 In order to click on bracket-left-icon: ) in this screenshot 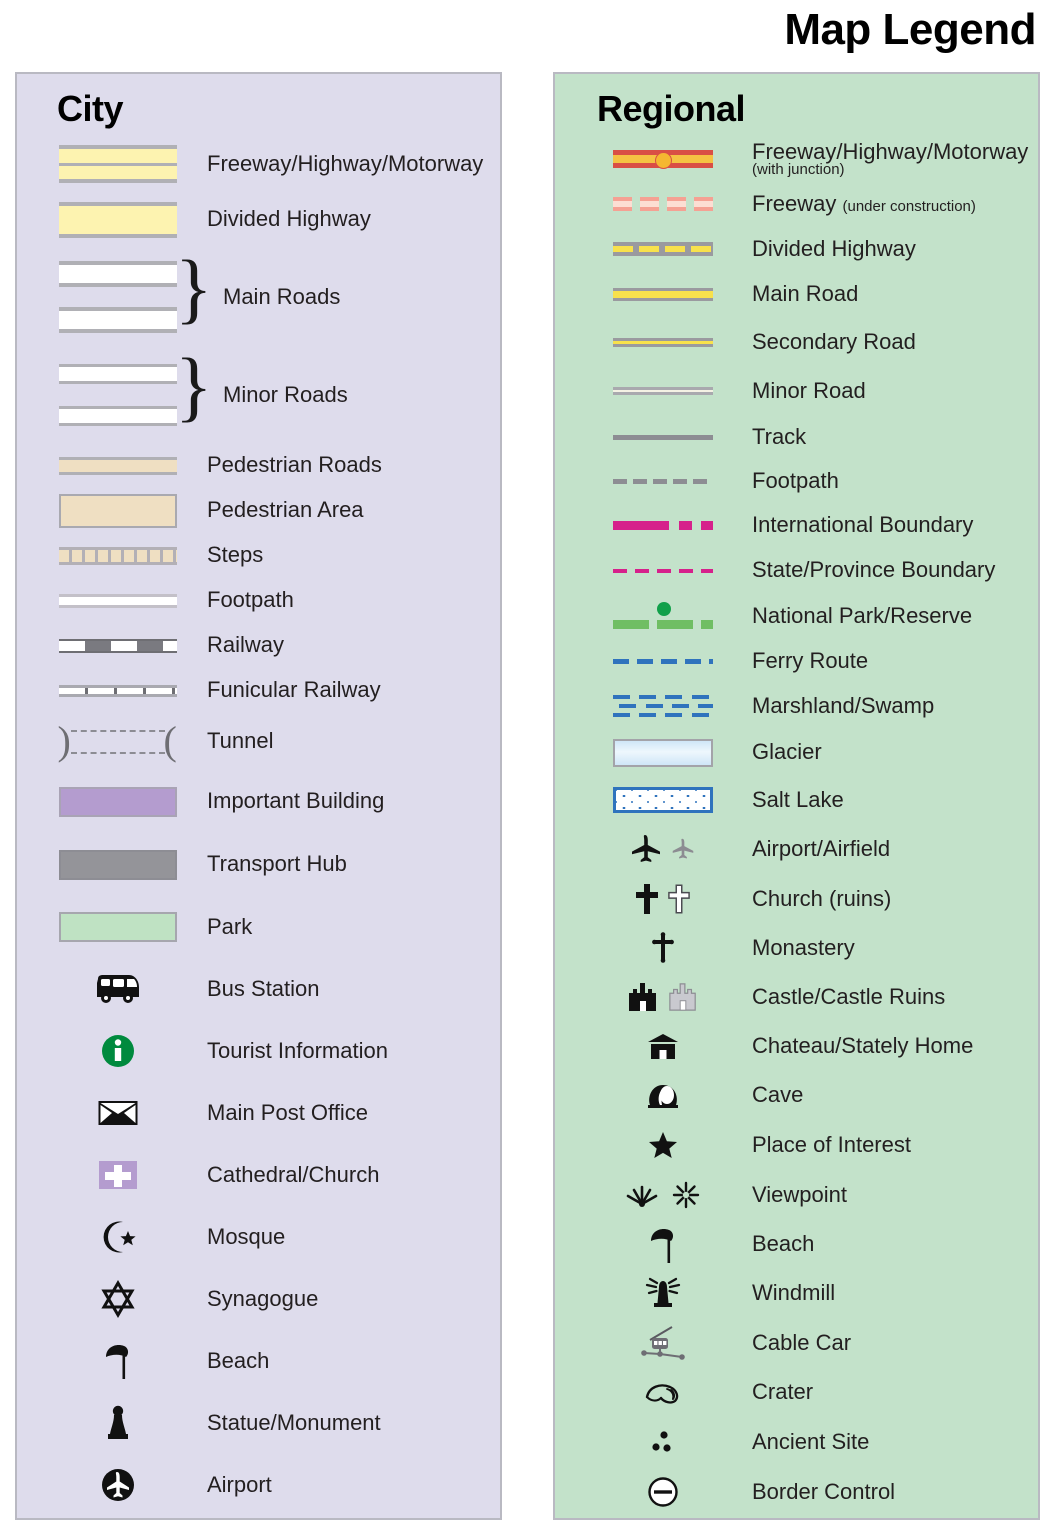, I will do `click(64, 740)`.